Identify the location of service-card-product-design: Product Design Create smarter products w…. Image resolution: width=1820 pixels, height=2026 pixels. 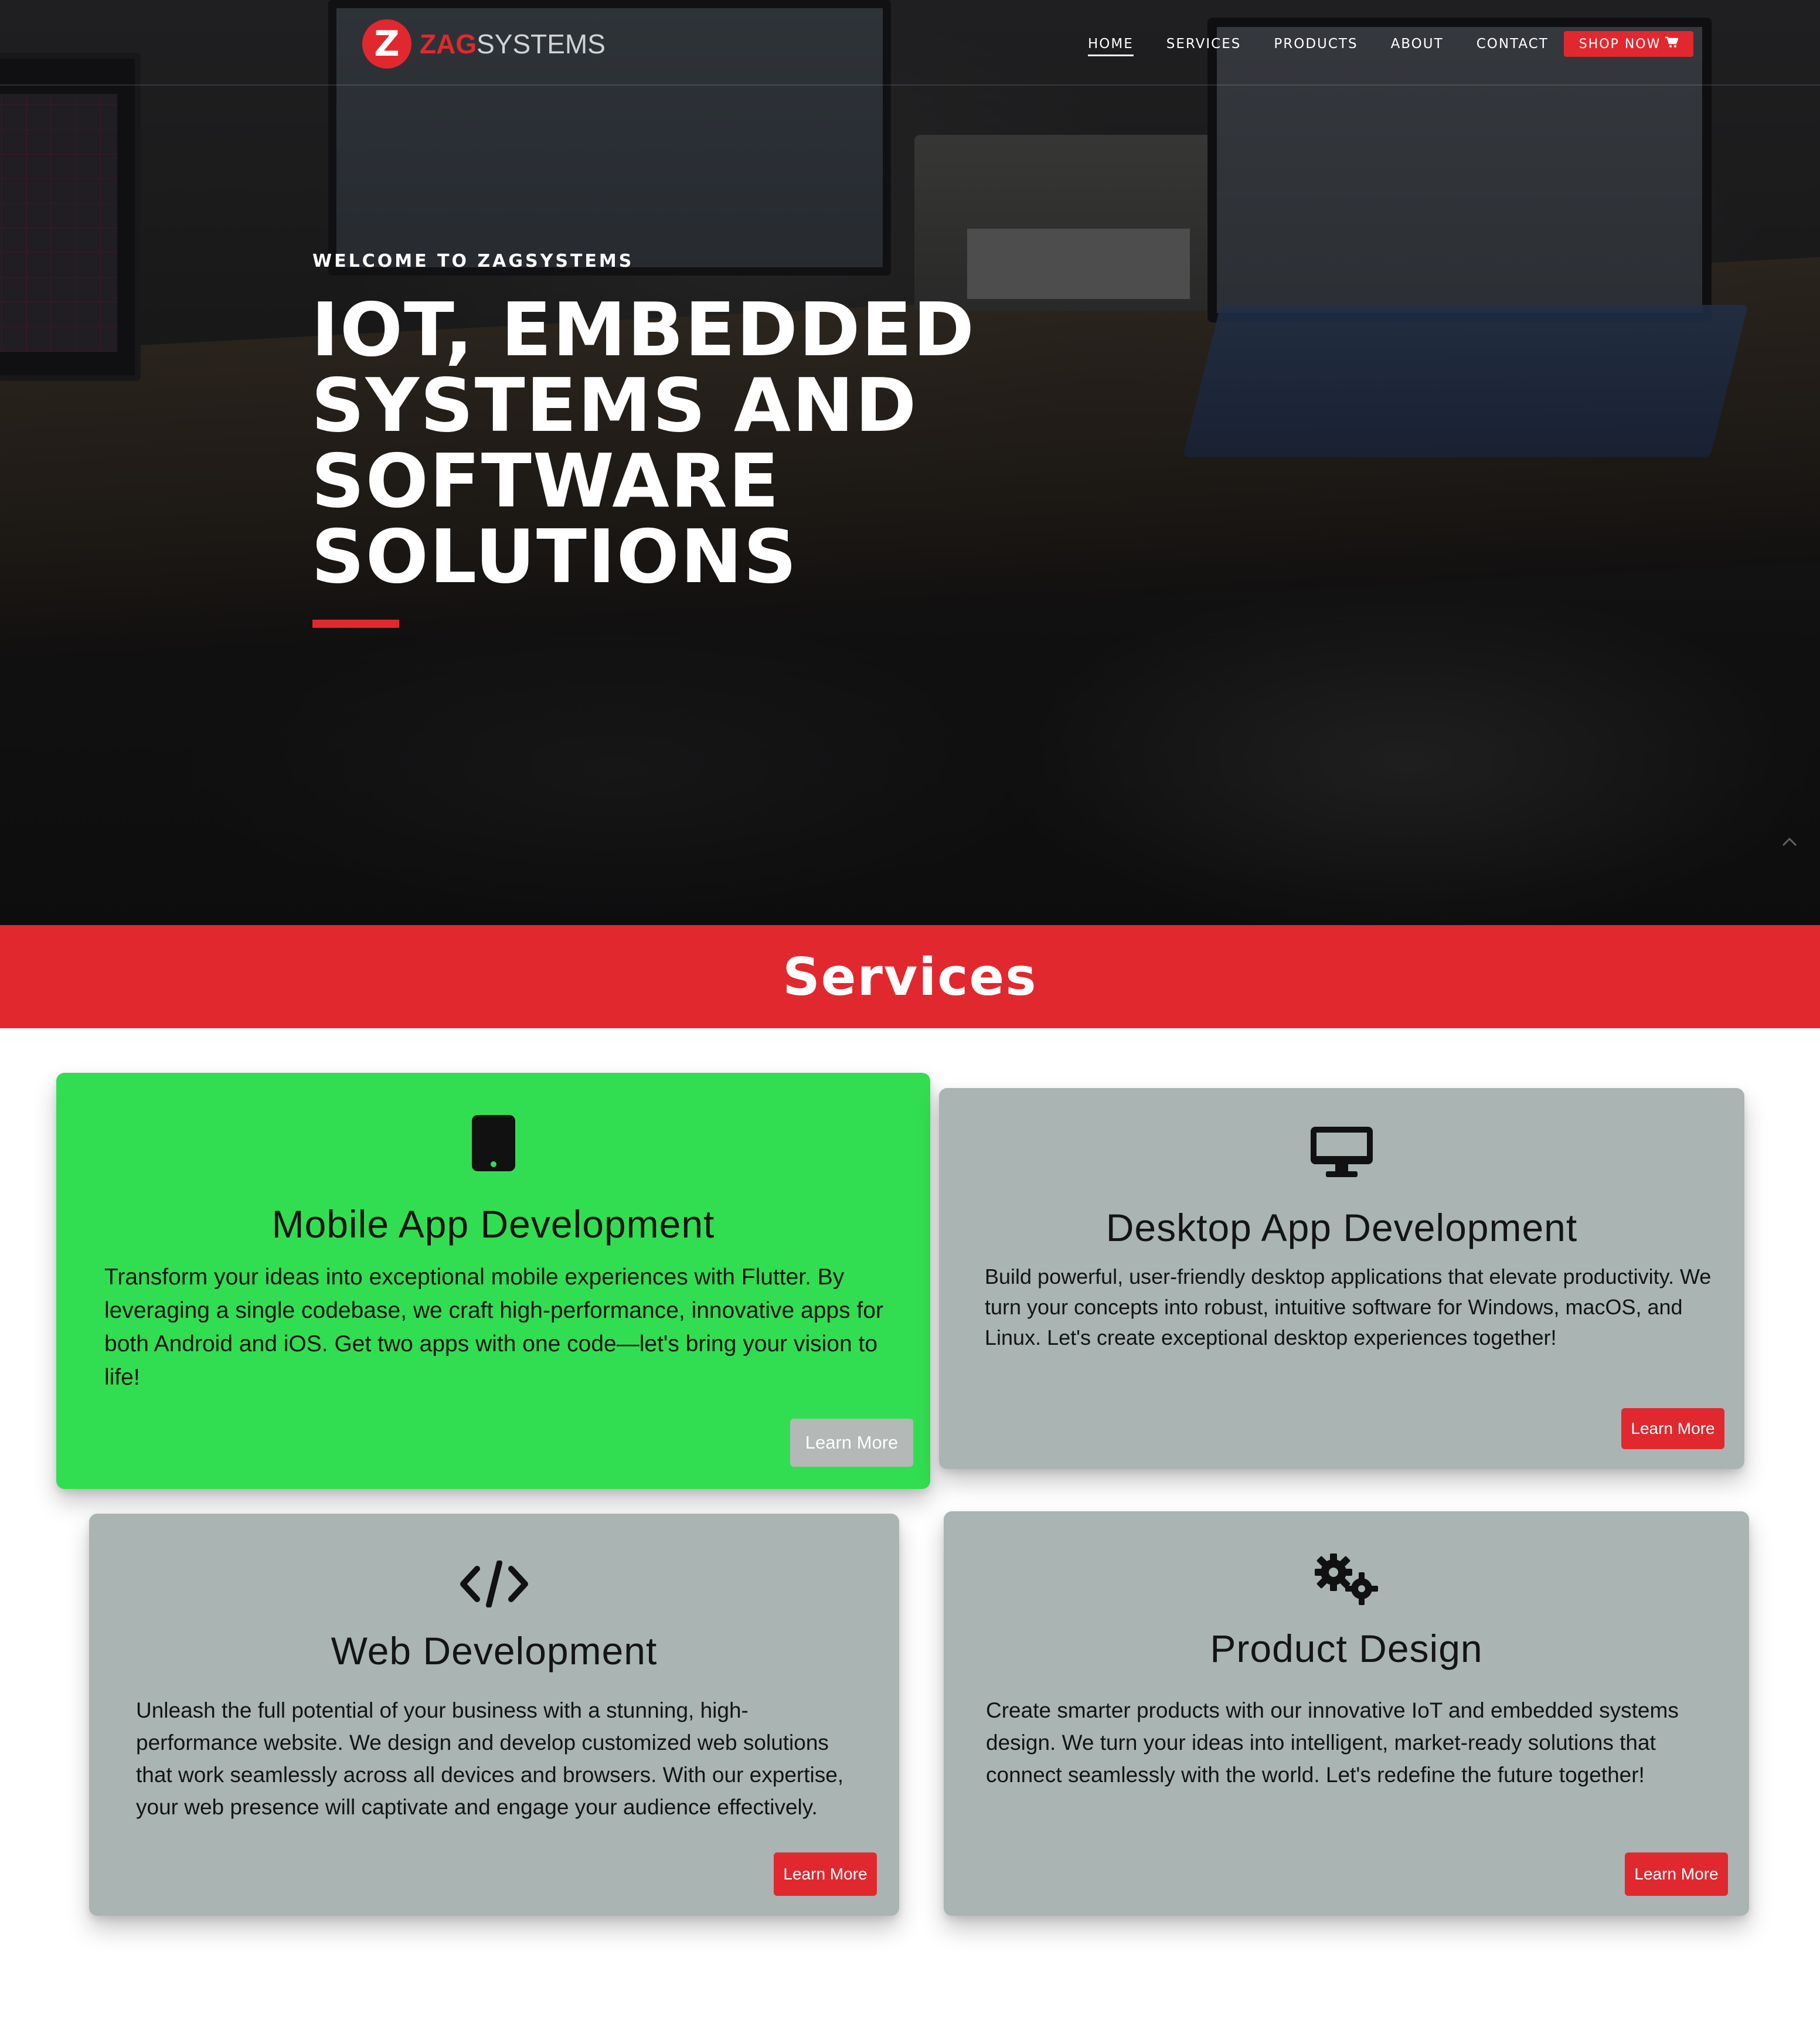
(1346, 1714).